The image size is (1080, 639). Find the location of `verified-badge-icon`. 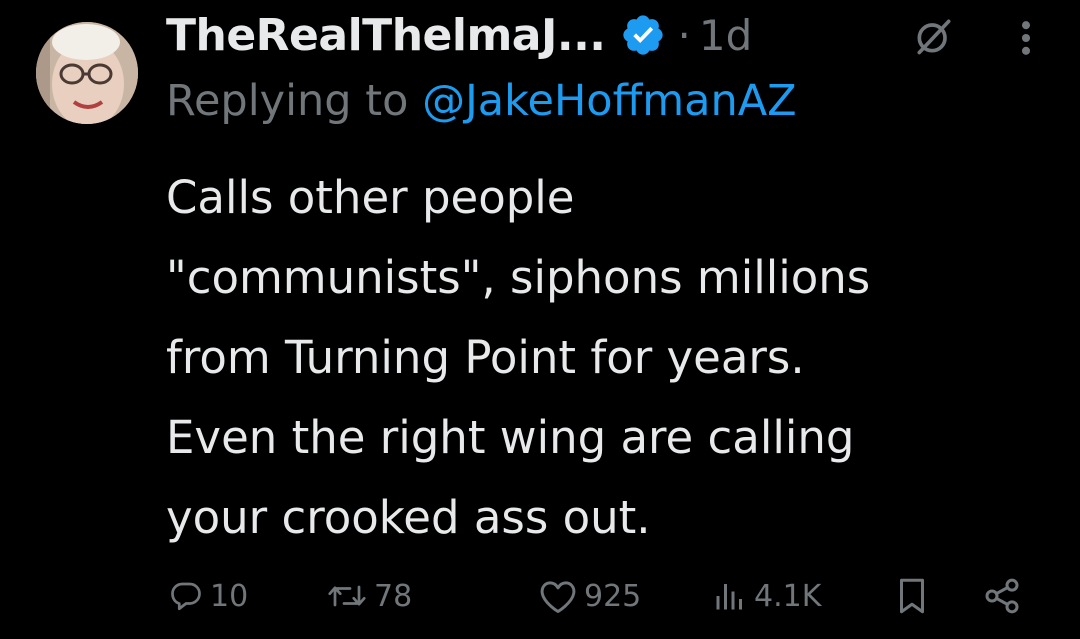

verified-badge-icon is located at coordinates (643, 35).